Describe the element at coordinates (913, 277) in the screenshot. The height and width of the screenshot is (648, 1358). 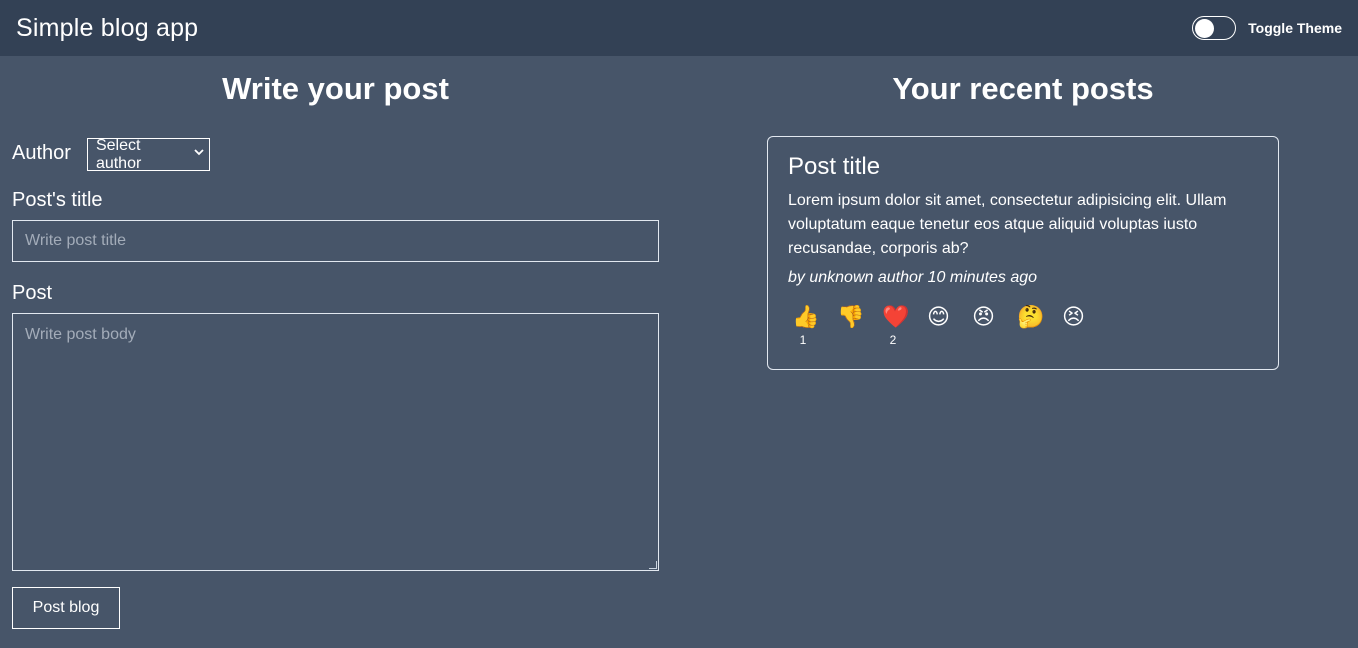
I see `post-meta: by unknown author 10 minutes ago` at that location.